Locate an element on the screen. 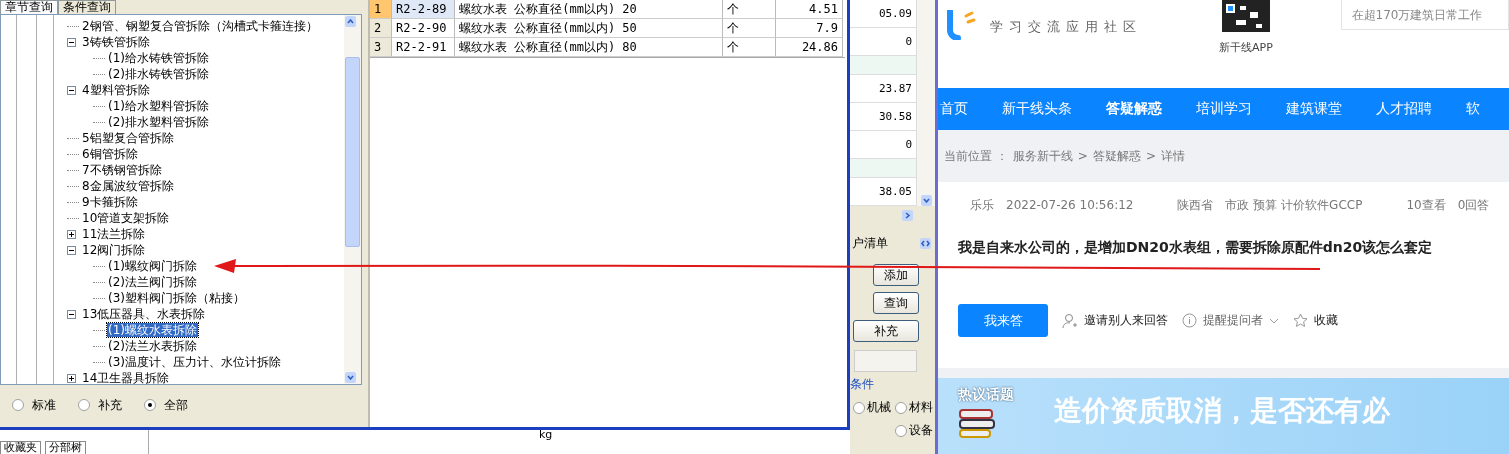 Image resolution: width=1509 pixels, height=454 pixels. tab: 分部树 is located at coordinates (65, 447).